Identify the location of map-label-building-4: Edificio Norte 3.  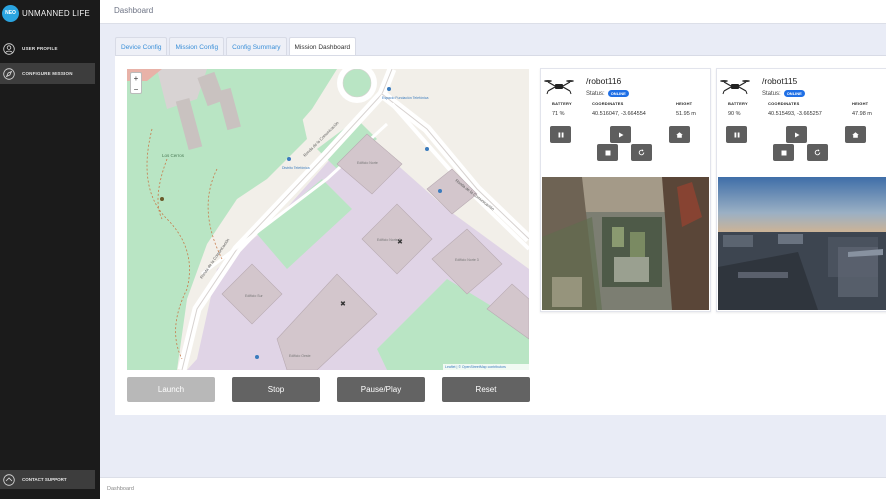
(467, 260).